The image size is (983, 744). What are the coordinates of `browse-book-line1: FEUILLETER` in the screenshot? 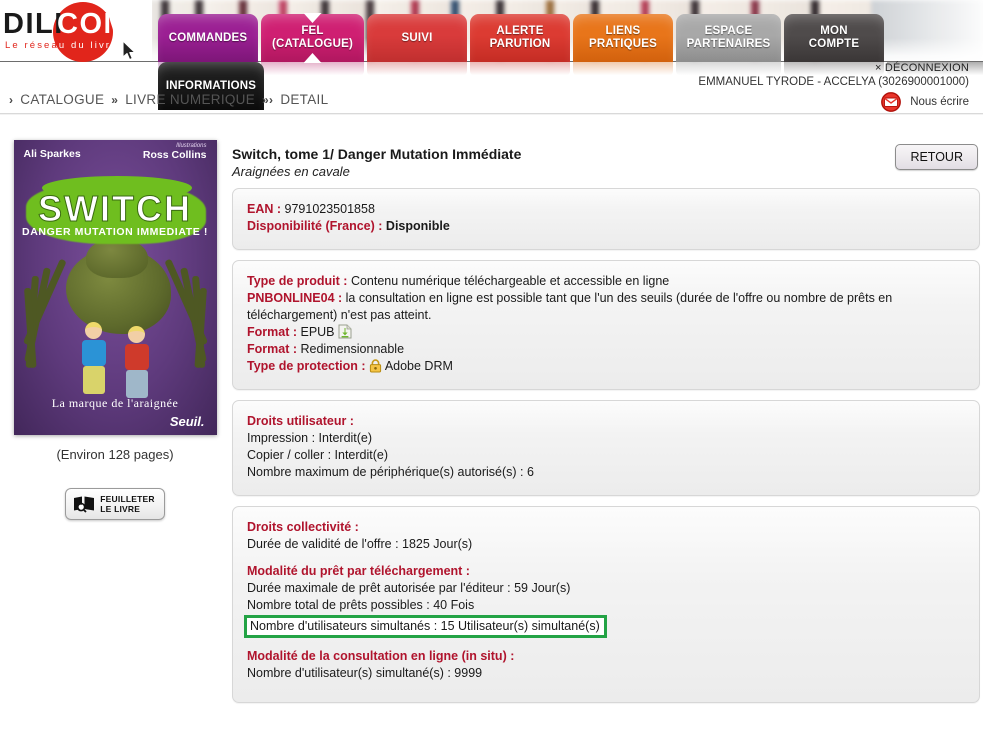 It's located at (127, 499).